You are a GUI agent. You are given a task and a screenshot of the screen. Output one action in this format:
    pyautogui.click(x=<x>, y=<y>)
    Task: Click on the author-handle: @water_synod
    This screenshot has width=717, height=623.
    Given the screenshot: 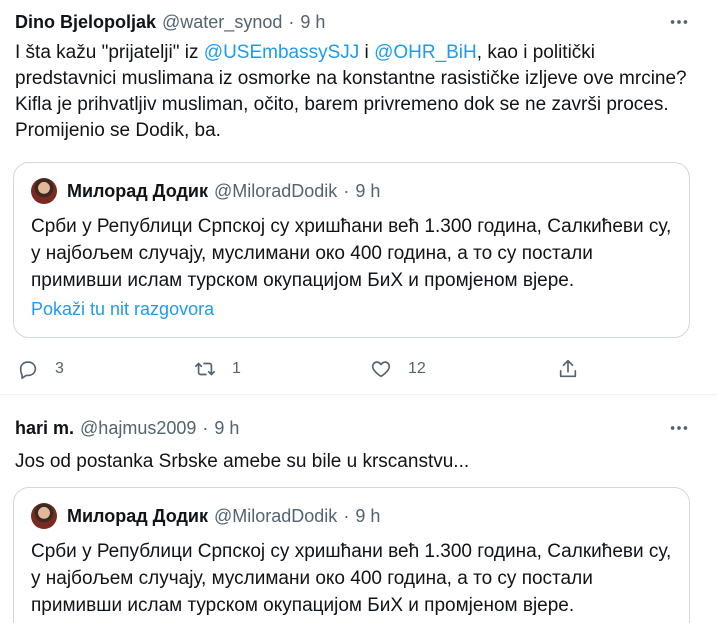 What is the action you would take?
    pyautogui.click(x=222, y=22)
    